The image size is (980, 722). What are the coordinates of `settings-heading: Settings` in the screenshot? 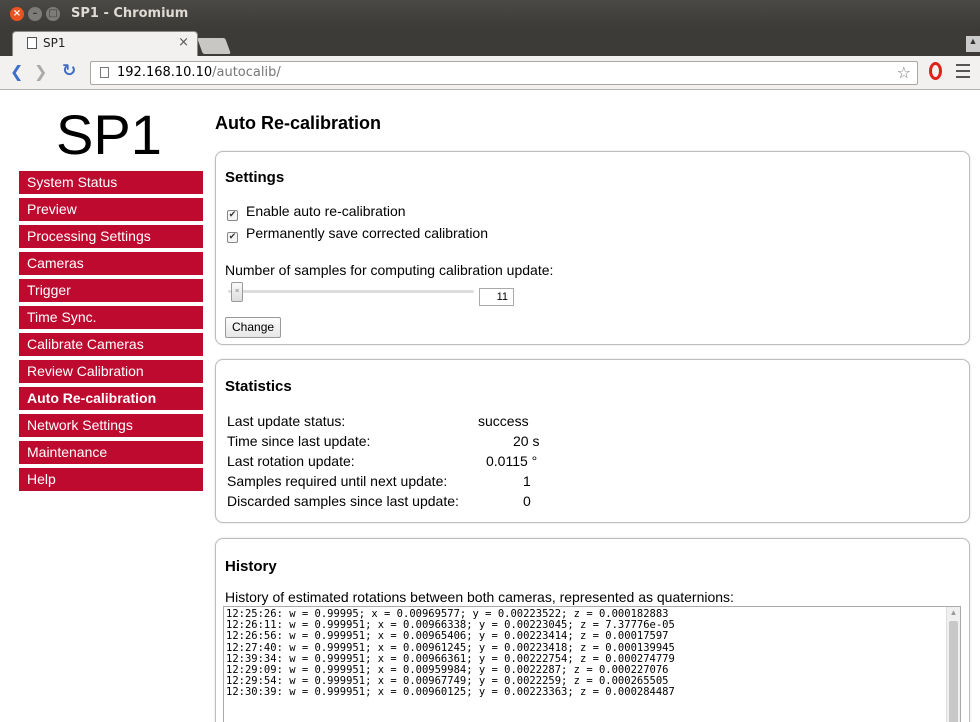 It's located at (255, 177).